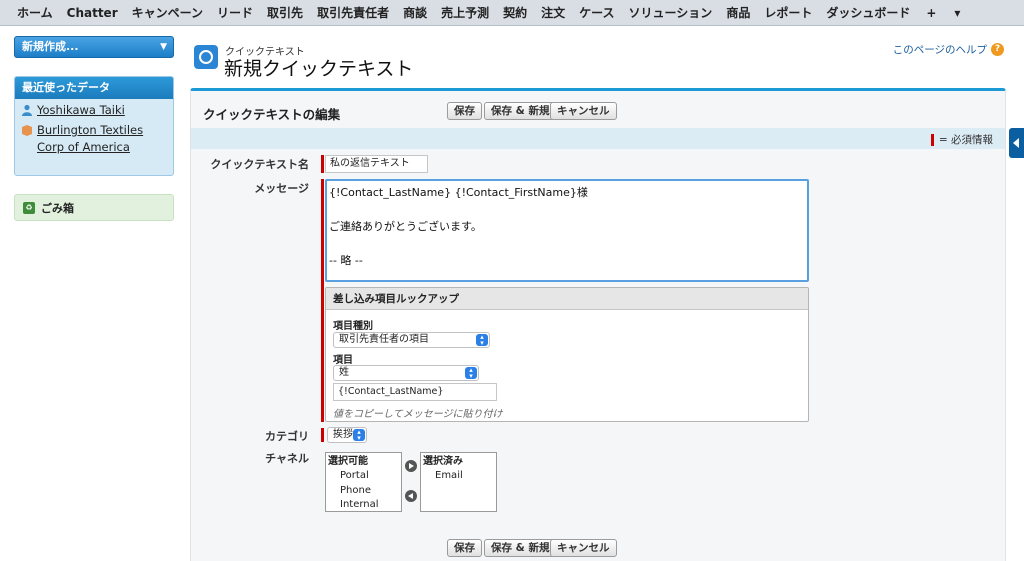 The image size is (1024, 561). Describe the element at coordinates (259, 164) in the screenshot. I see `quick-text-name-label: クイックテキスト名` at that location.